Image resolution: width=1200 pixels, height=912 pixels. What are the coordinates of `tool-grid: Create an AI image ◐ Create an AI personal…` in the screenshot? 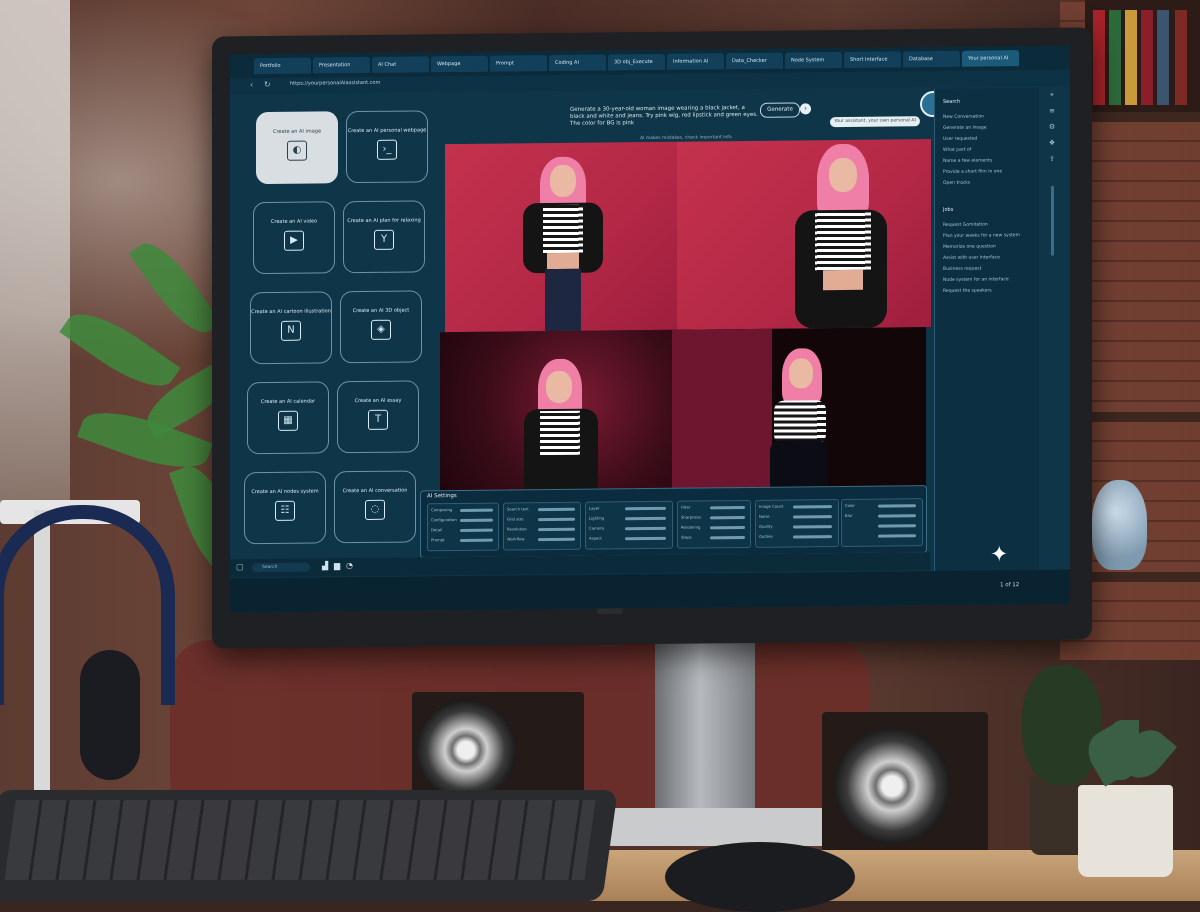 It's located at (345, 336).